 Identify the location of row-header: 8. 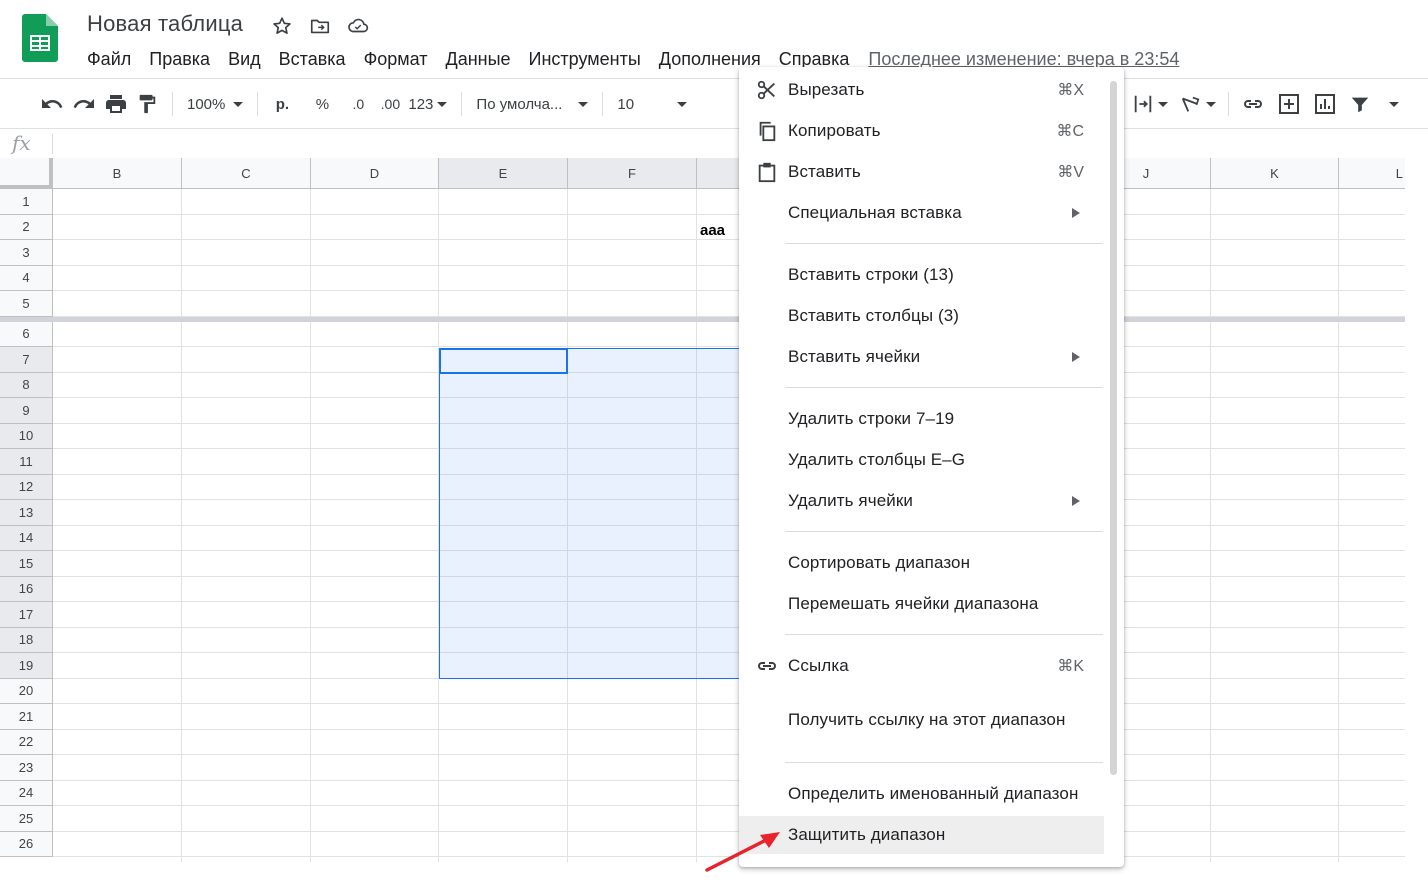
(26, 385).